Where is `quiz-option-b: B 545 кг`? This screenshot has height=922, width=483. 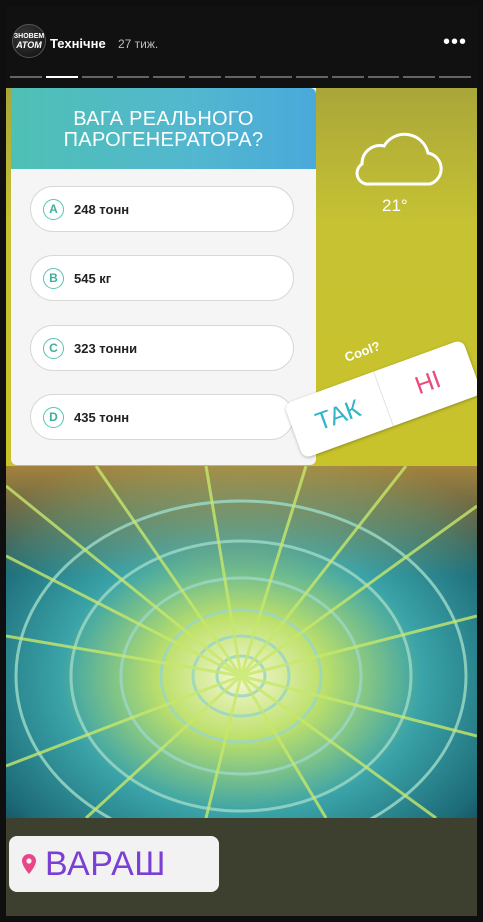 quiz-option-b: B 545 кг is located at coordinates (162, 278).